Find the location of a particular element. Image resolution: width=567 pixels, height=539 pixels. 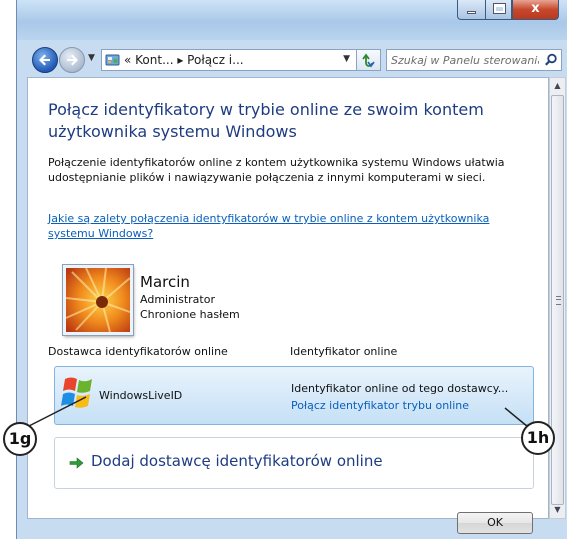

callout-label-1h: 1h is located at coordinates (538, 438).